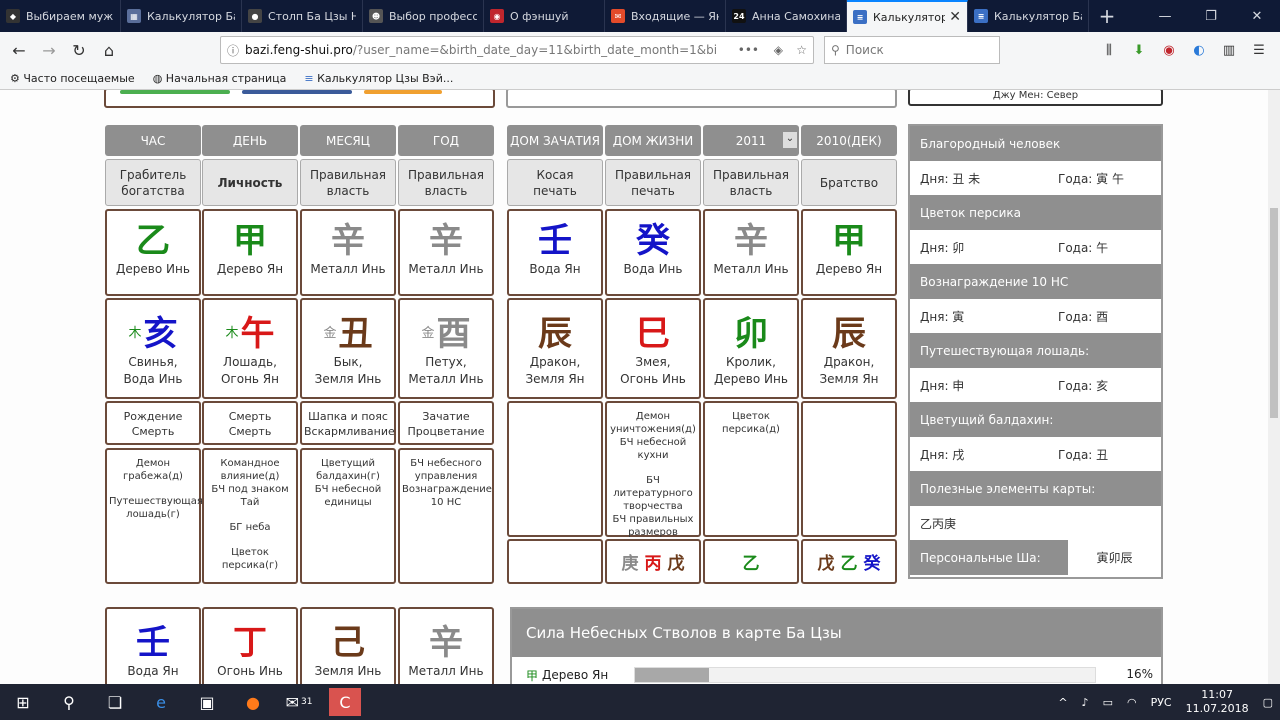 Image resolution: width=1280 pixels, height=720 pixels. I want to click on luck-stem-cell-1: 丁 Огонь Инь, so click(250, 645).